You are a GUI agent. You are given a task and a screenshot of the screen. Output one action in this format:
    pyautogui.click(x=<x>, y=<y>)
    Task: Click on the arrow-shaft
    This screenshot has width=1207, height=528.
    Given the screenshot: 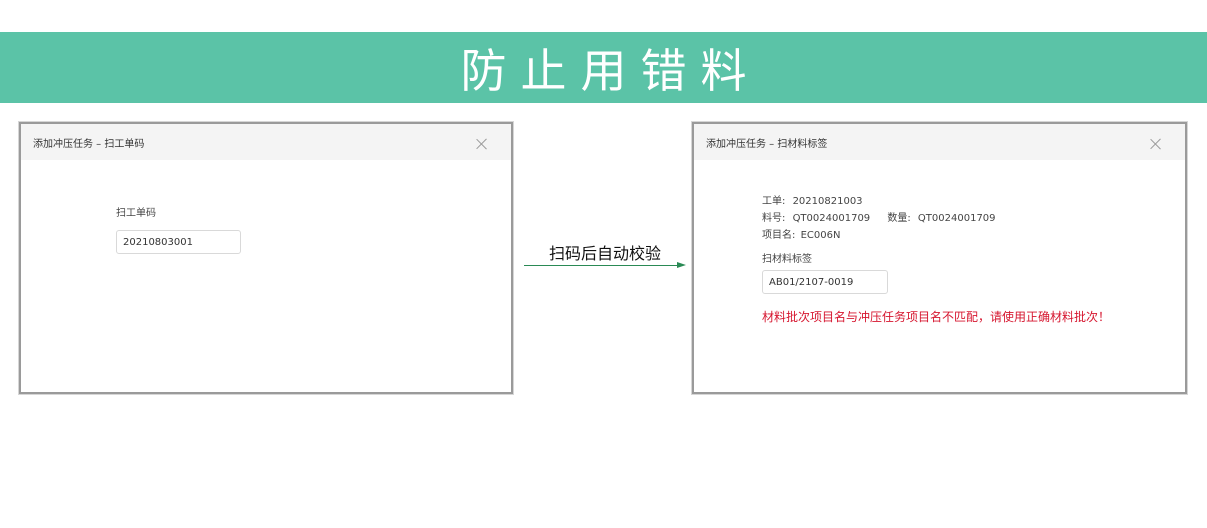 What is the action you would take?
    pyautogui.click(x=601, y=265)
    